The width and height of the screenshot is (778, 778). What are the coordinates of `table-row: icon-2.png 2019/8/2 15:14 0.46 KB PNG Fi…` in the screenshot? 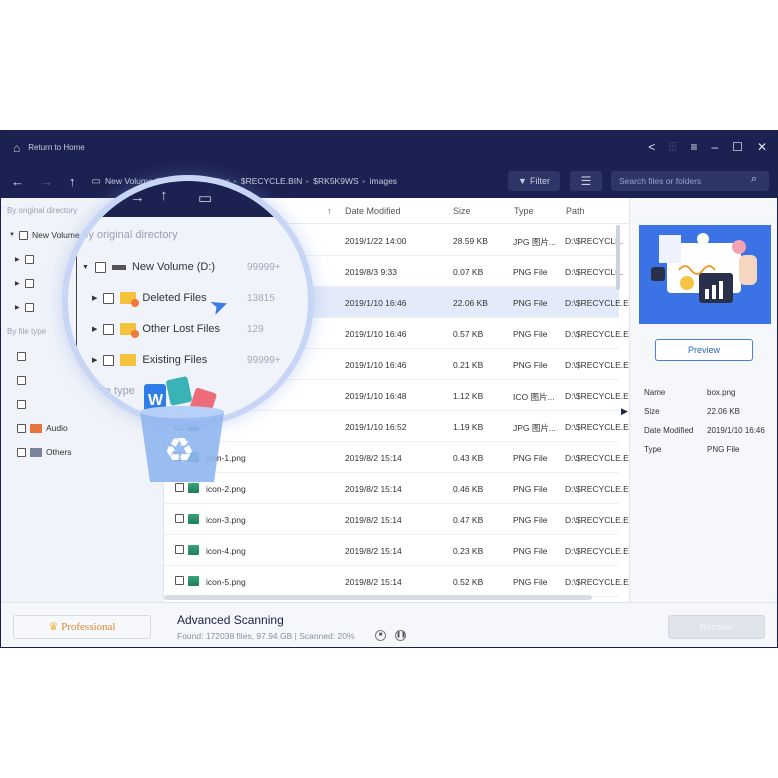 It's located at (396, 488).